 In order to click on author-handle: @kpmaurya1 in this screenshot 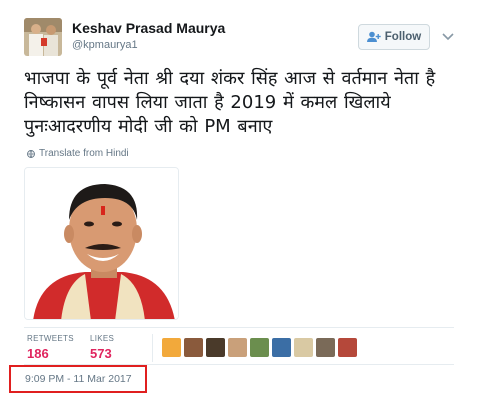, I will do `click(105, 45)`.